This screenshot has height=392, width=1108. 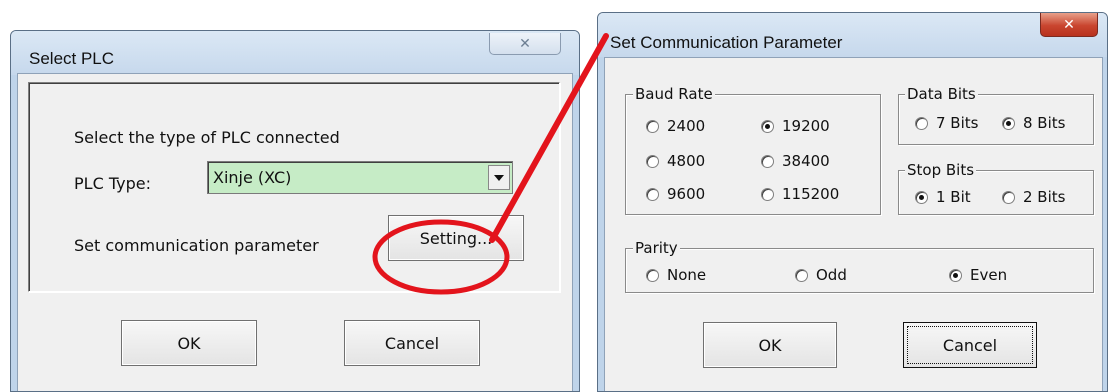 I want to click on dropdown-button, so click(x=499, y=177).